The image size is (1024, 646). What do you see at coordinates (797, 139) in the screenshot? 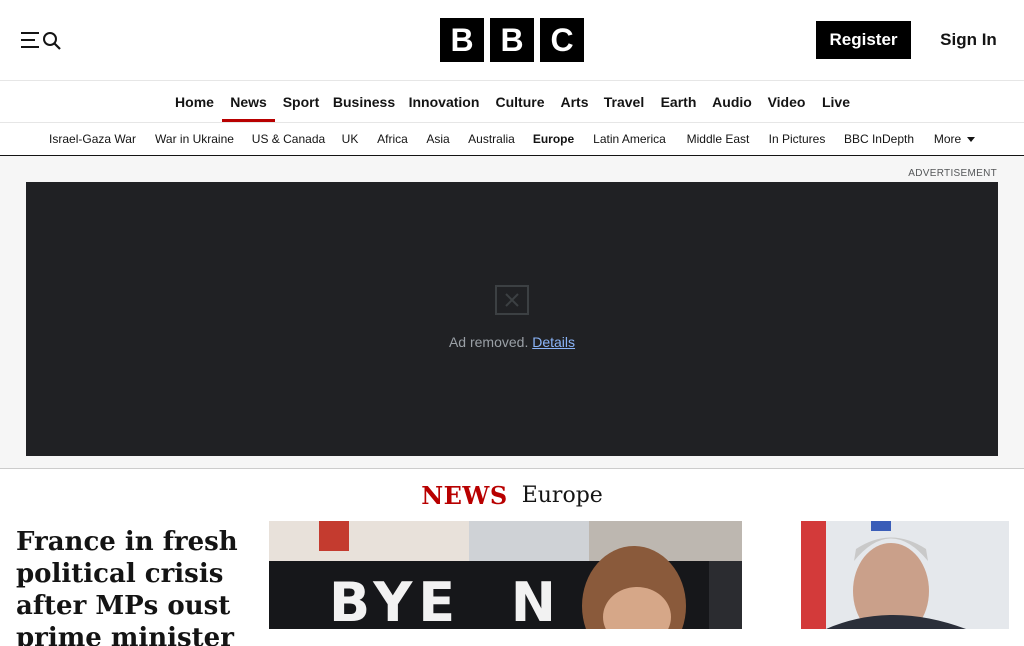
I see `subnav-in-pictures: In Pictures` at bounding box center [797, 139].